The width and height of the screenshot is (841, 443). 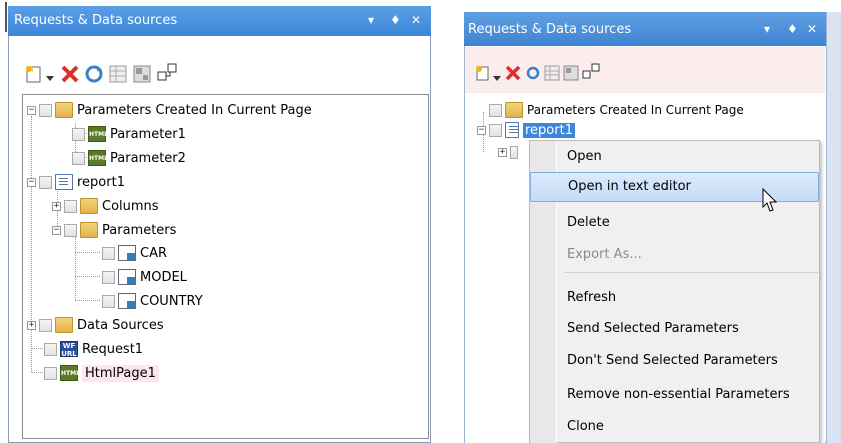 What do you see at coordinates (139, 230) in the screenshot?
I see `tree-label: Parameters` at bounding box center [139, 230].